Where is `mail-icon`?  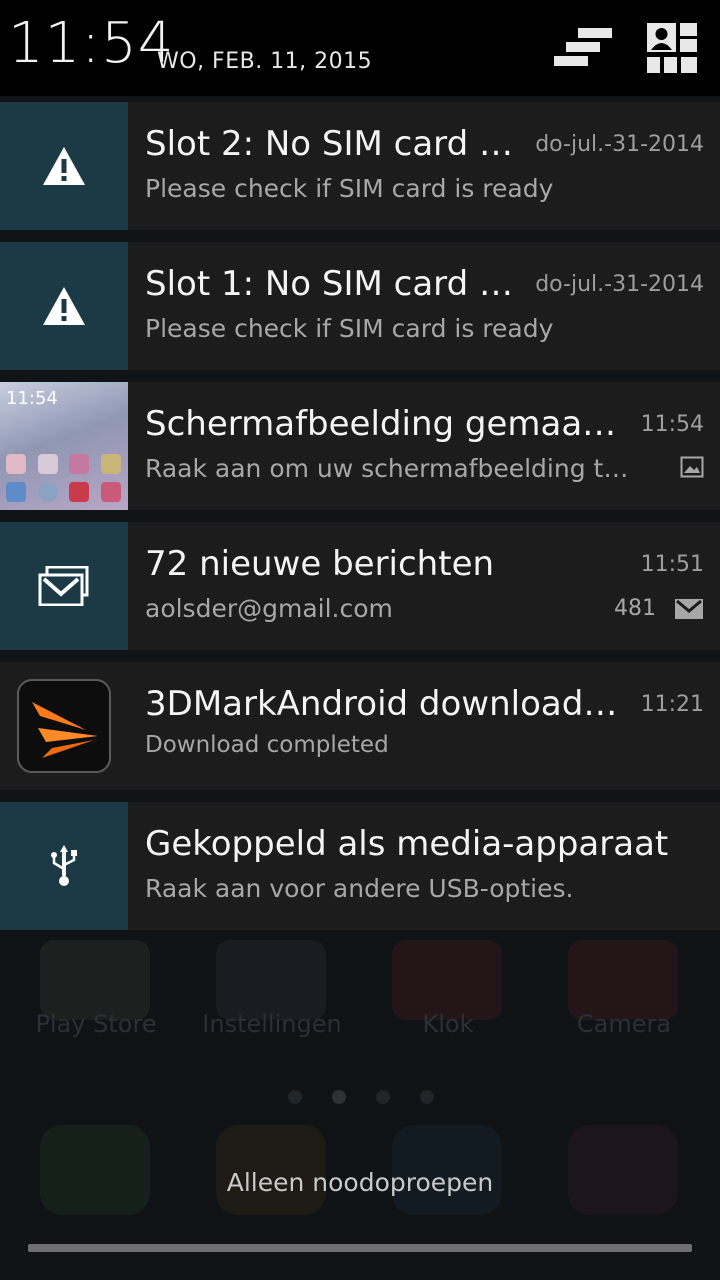 mail-icon is located at coordinates (689, 608).